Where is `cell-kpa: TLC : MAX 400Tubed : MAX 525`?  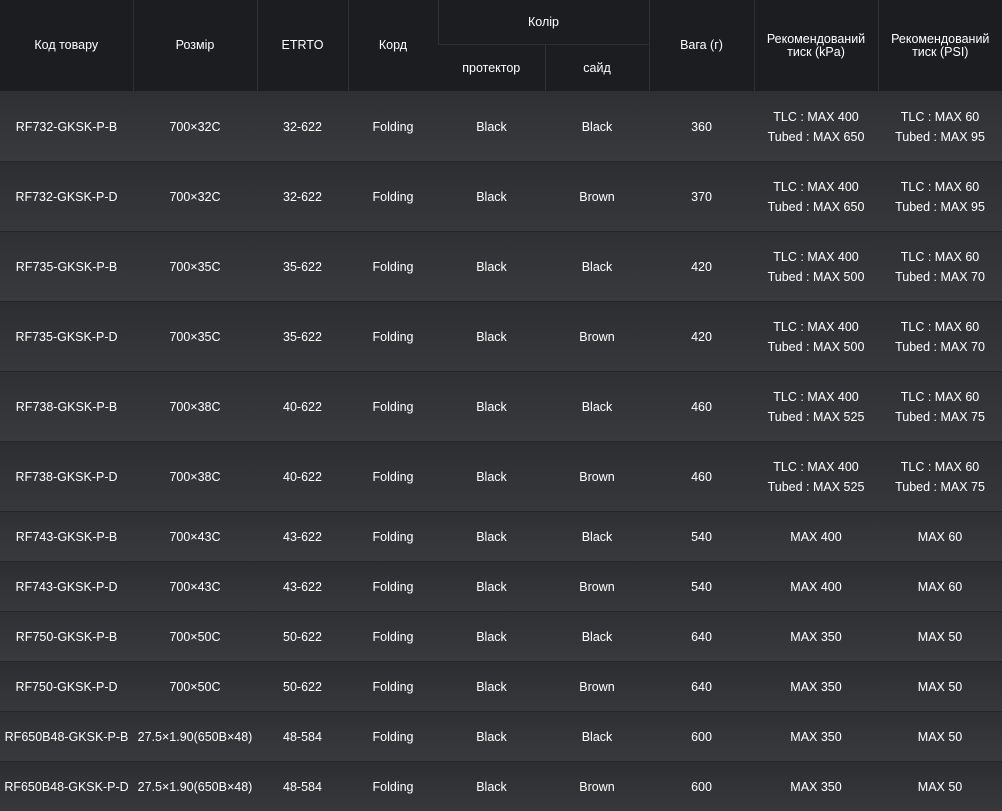
cell-kpa: TLC : MAX 400Tubed : MAX 525 is located at coordinates (816, 407).